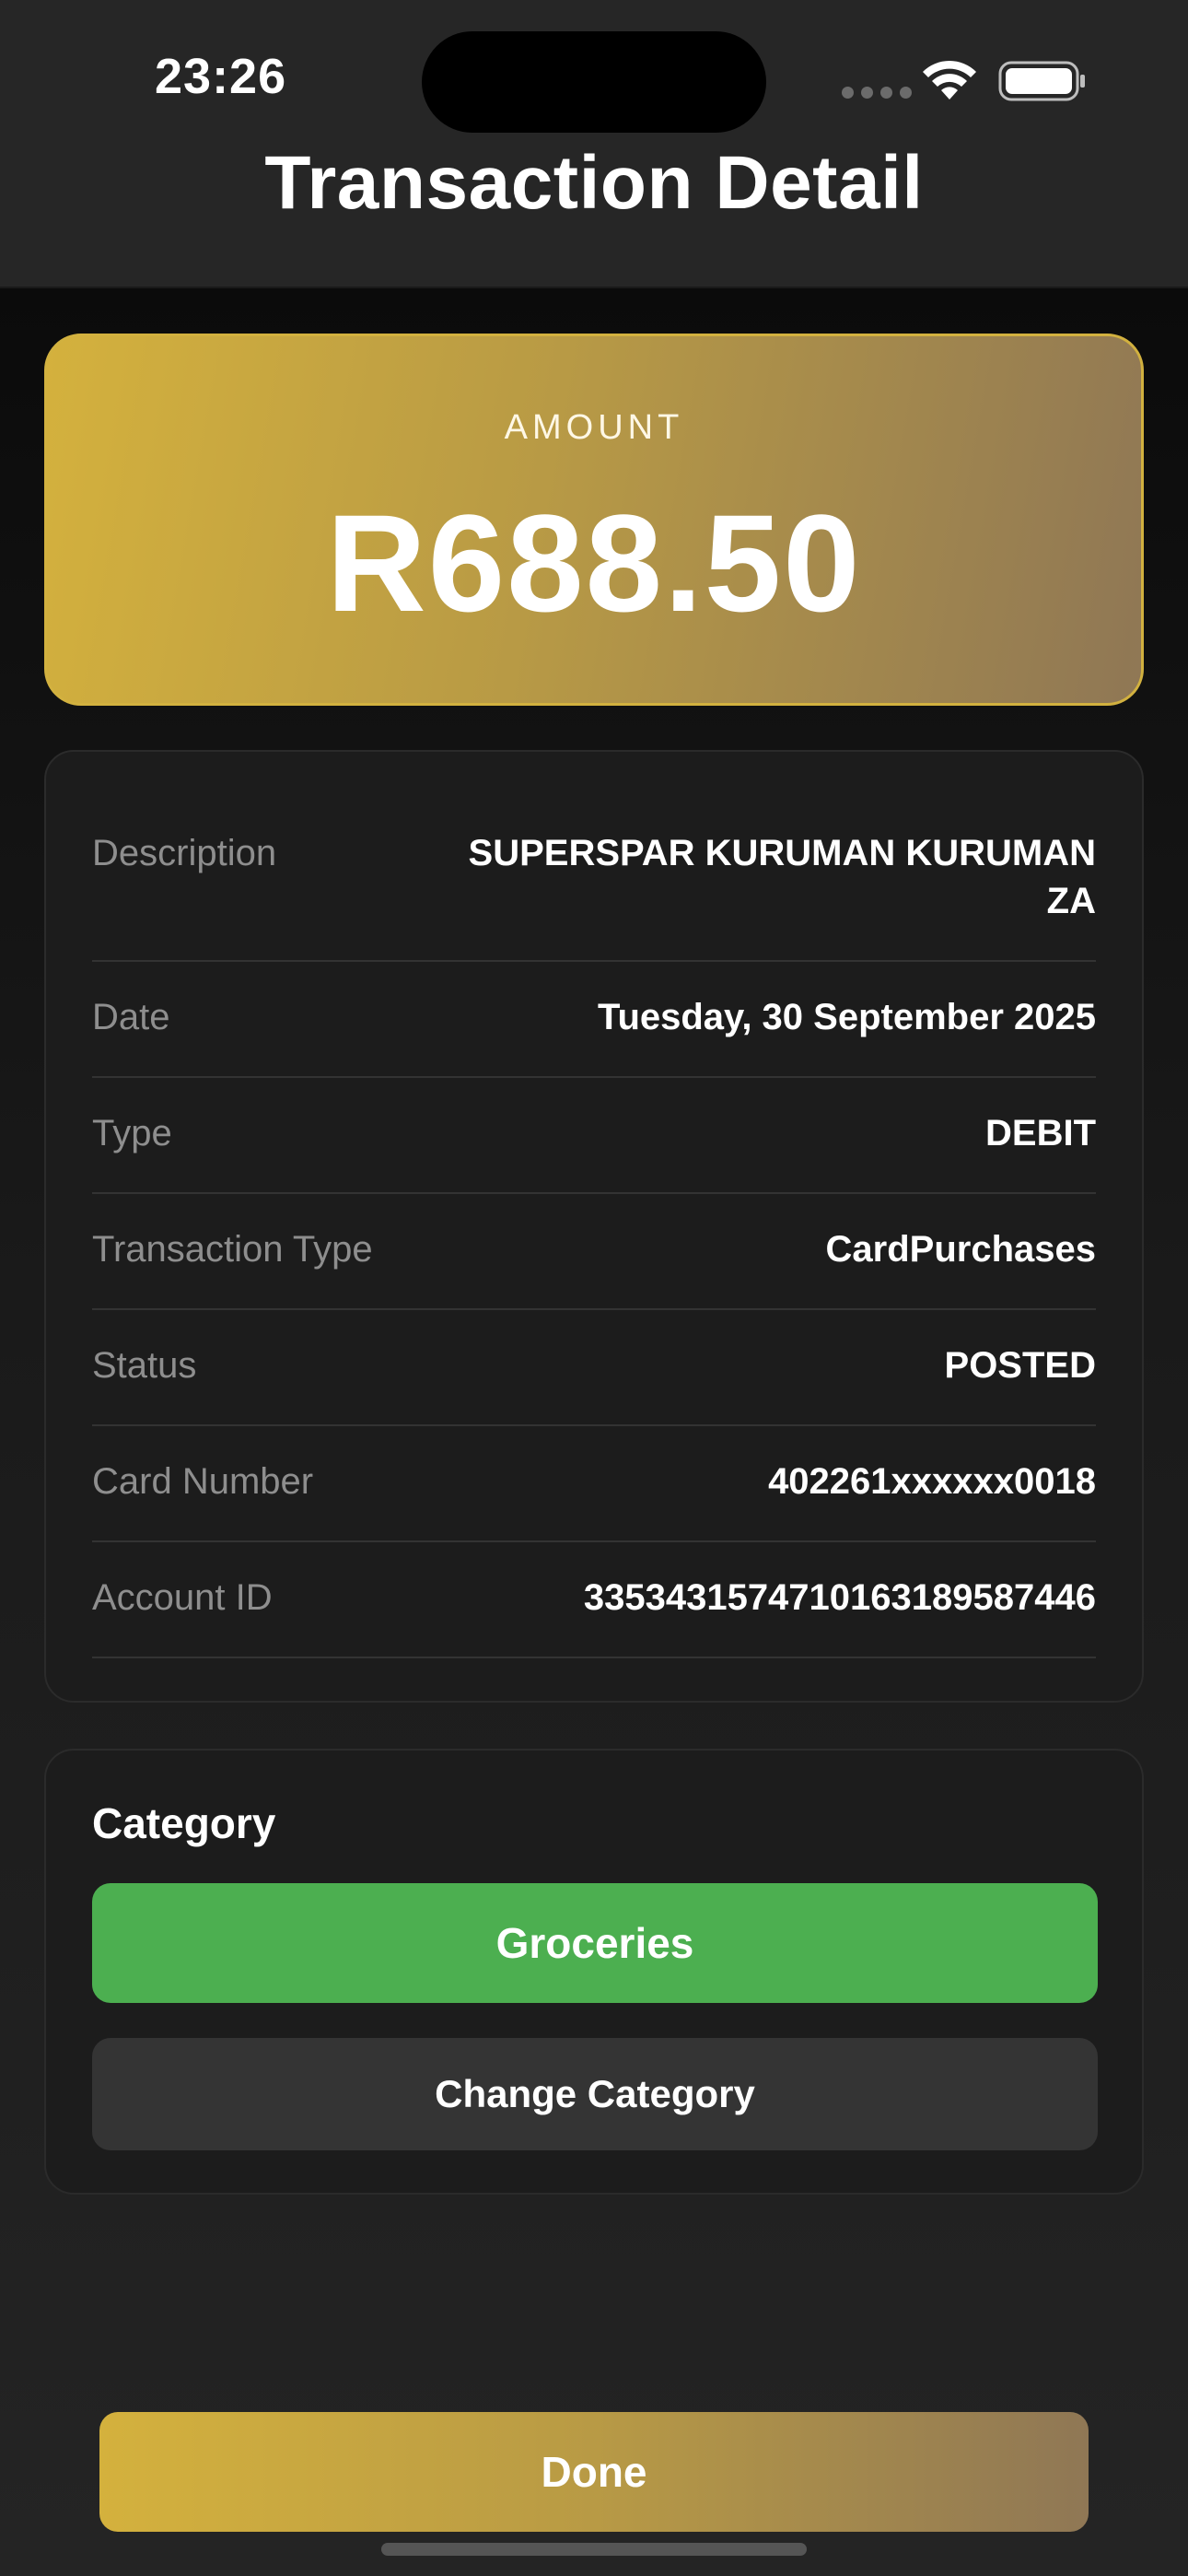 The height and width of the screenshot is (2576, 1188). I want to click on detail-row-type: Type DEBIT, so click(594, 1136).